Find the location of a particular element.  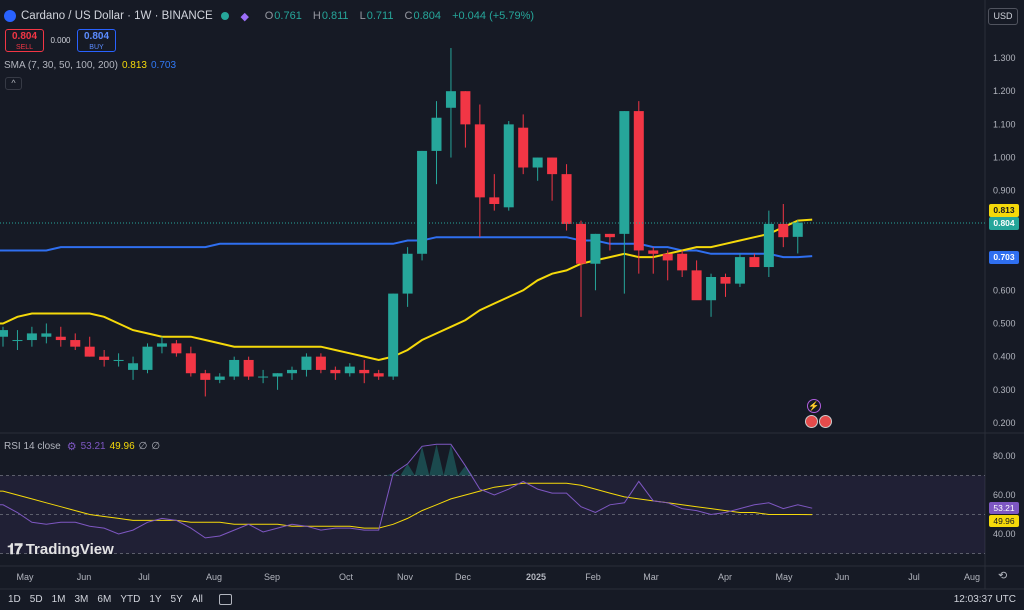

price-tick-label: 0.400 is located at coordinates (1004, 357).